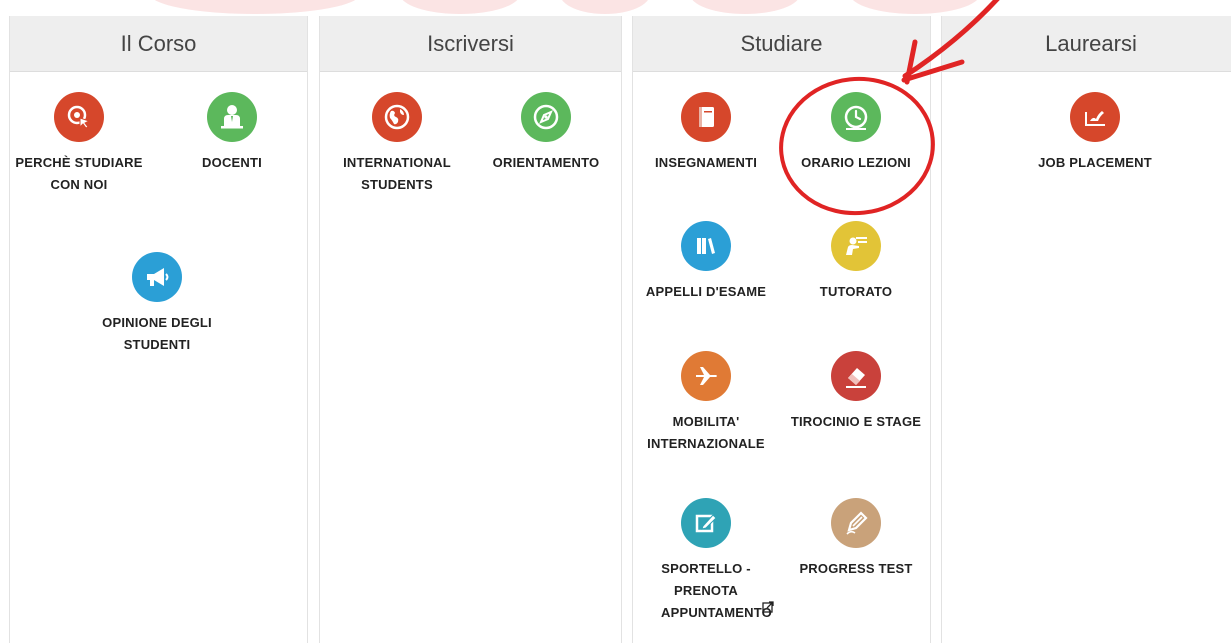 This screenshot has height=643, width=1231. Describe the element at coordinates (158, 44) in the screenshot. I see `column-header-il-corso: Il Corso` at that location.